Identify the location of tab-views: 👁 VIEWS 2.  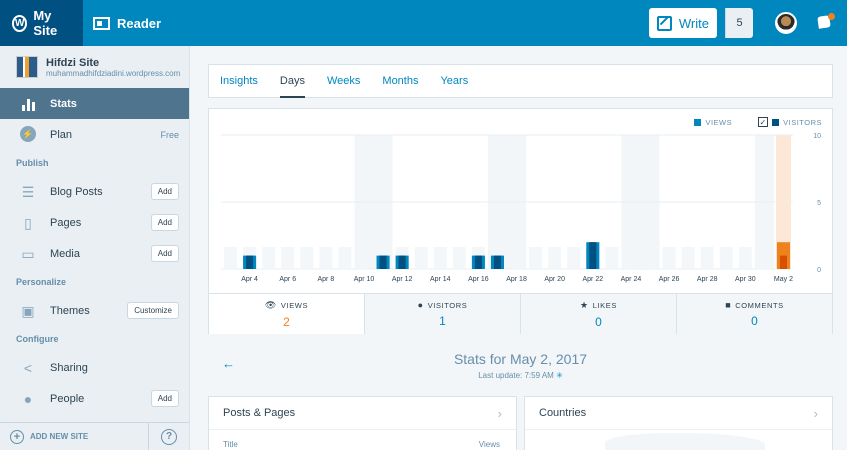
(287, 314).